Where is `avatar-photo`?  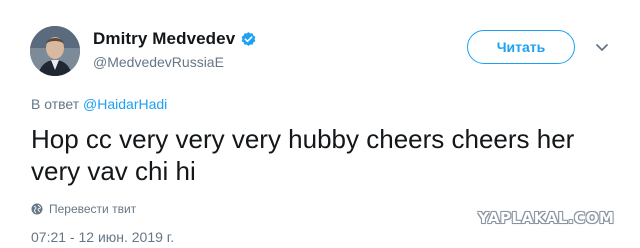 avatar-photo is located at coordinates (55, 51).